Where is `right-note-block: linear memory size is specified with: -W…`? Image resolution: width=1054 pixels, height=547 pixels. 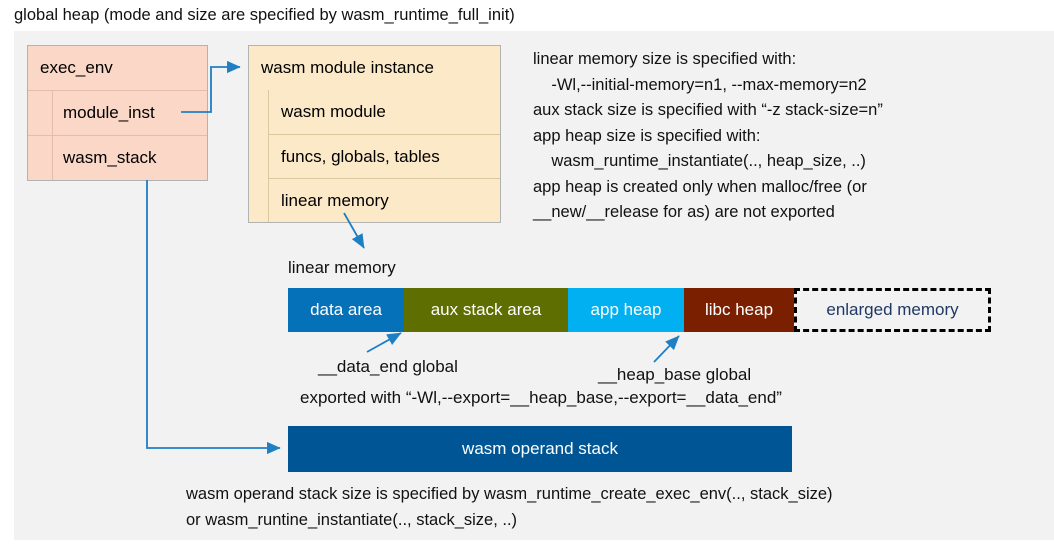
right-note-block: linear memory size is specified with: -W… is located at coordinates (708, 135).